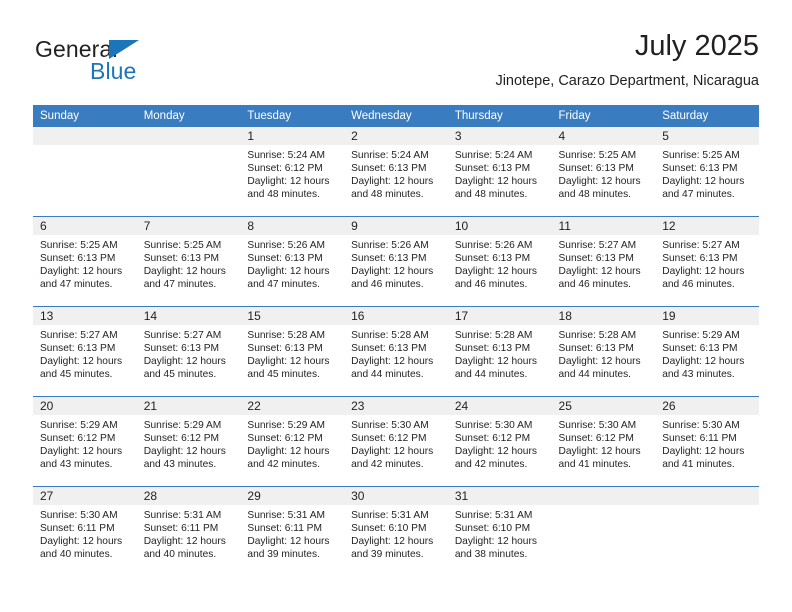  I want to click on sunrise-text: Sunrise: 5:26 AM, so click(390, 245).